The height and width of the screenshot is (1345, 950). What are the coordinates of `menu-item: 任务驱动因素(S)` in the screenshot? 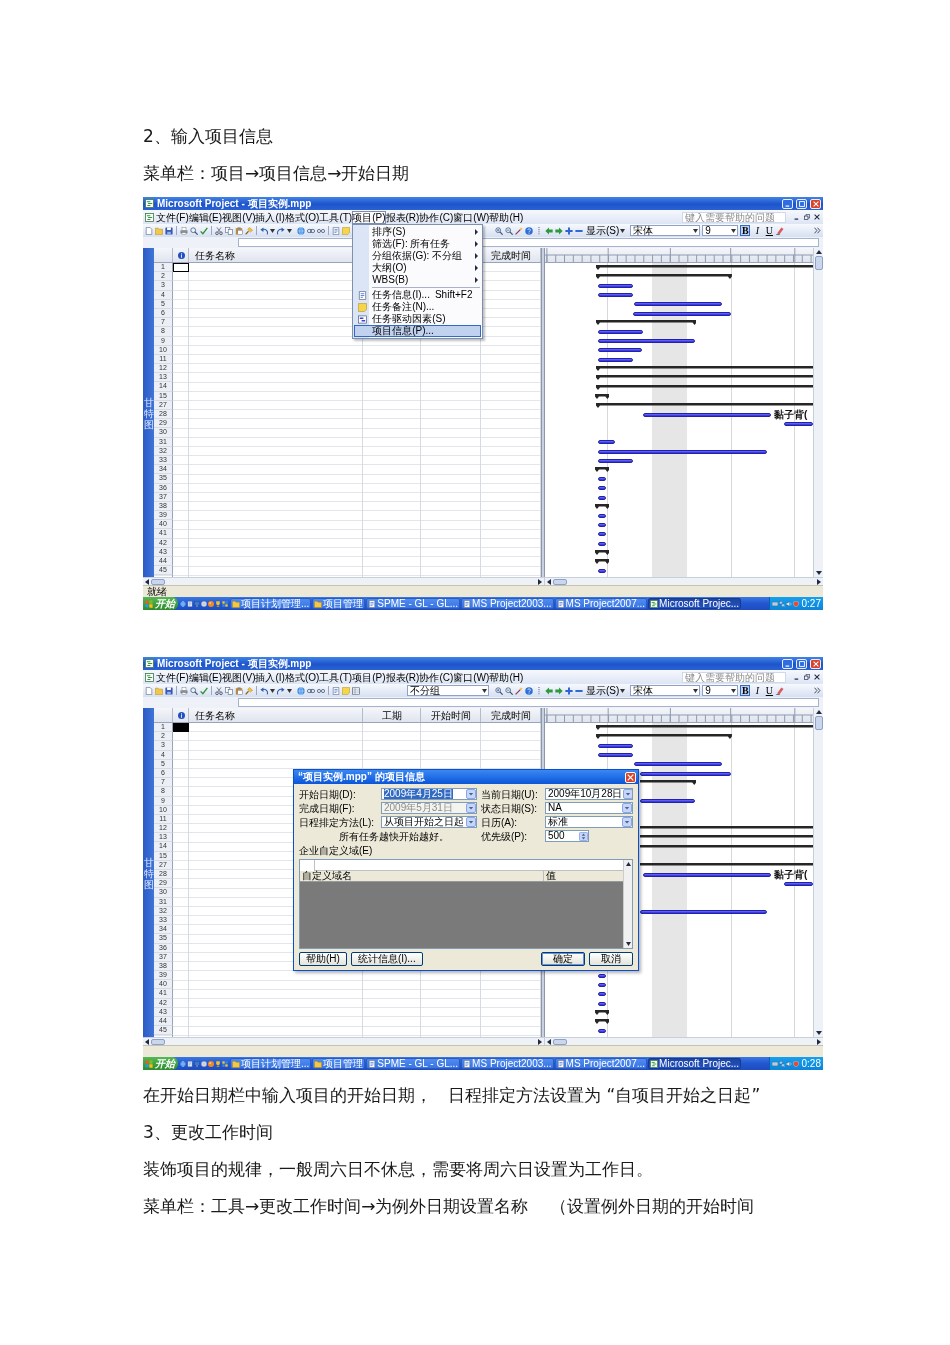 It's located at (418, 319).